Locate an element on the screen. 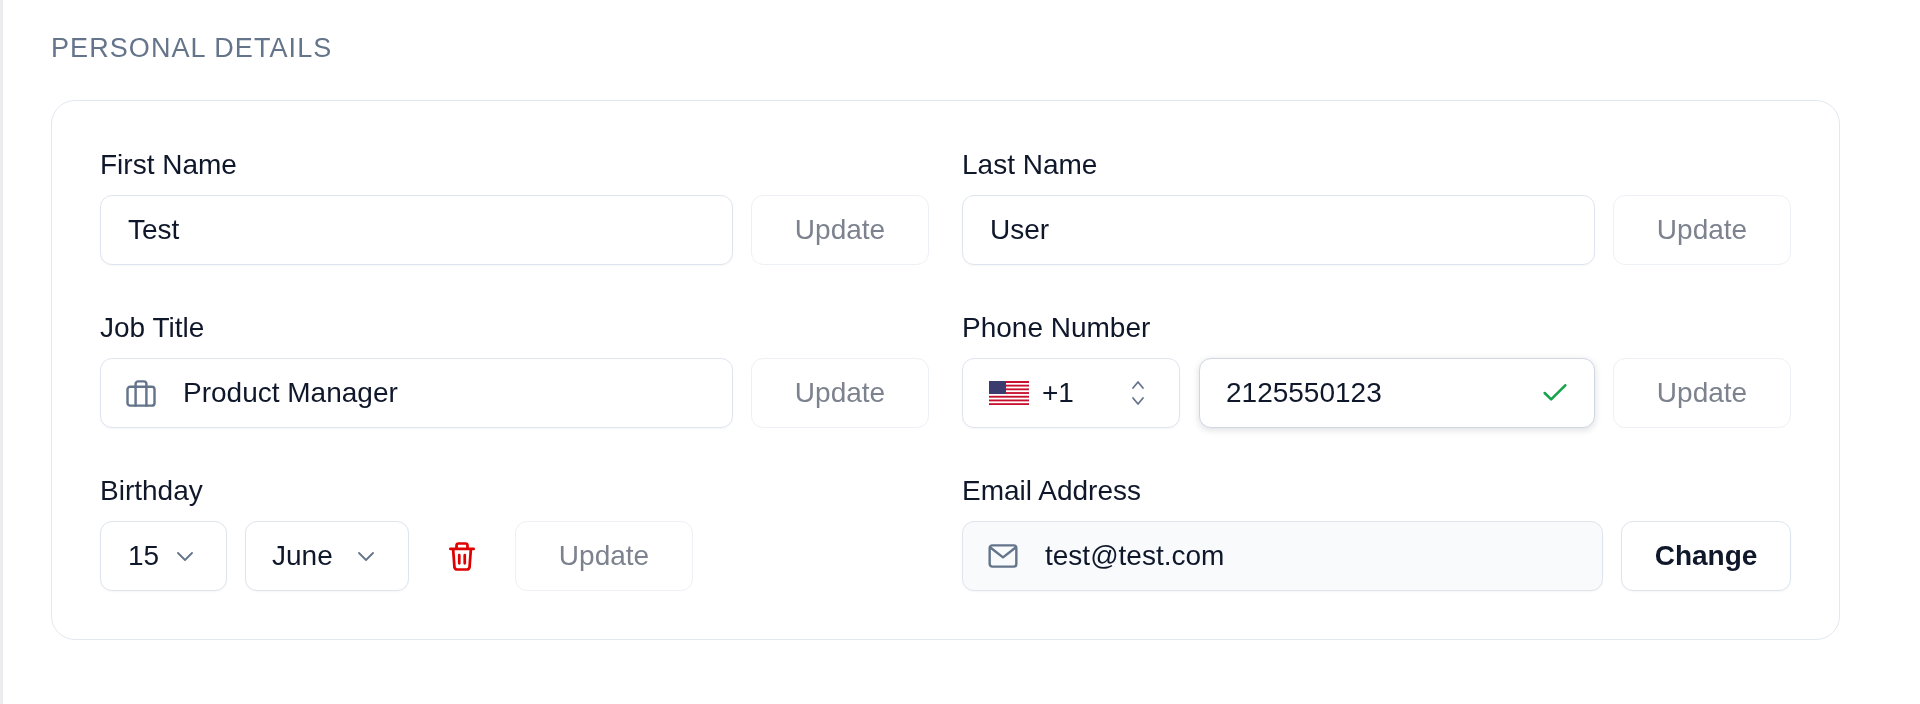 The height and width of the screenshot is (704, 1920). mail-icon is located at coordinates (1003, 556).